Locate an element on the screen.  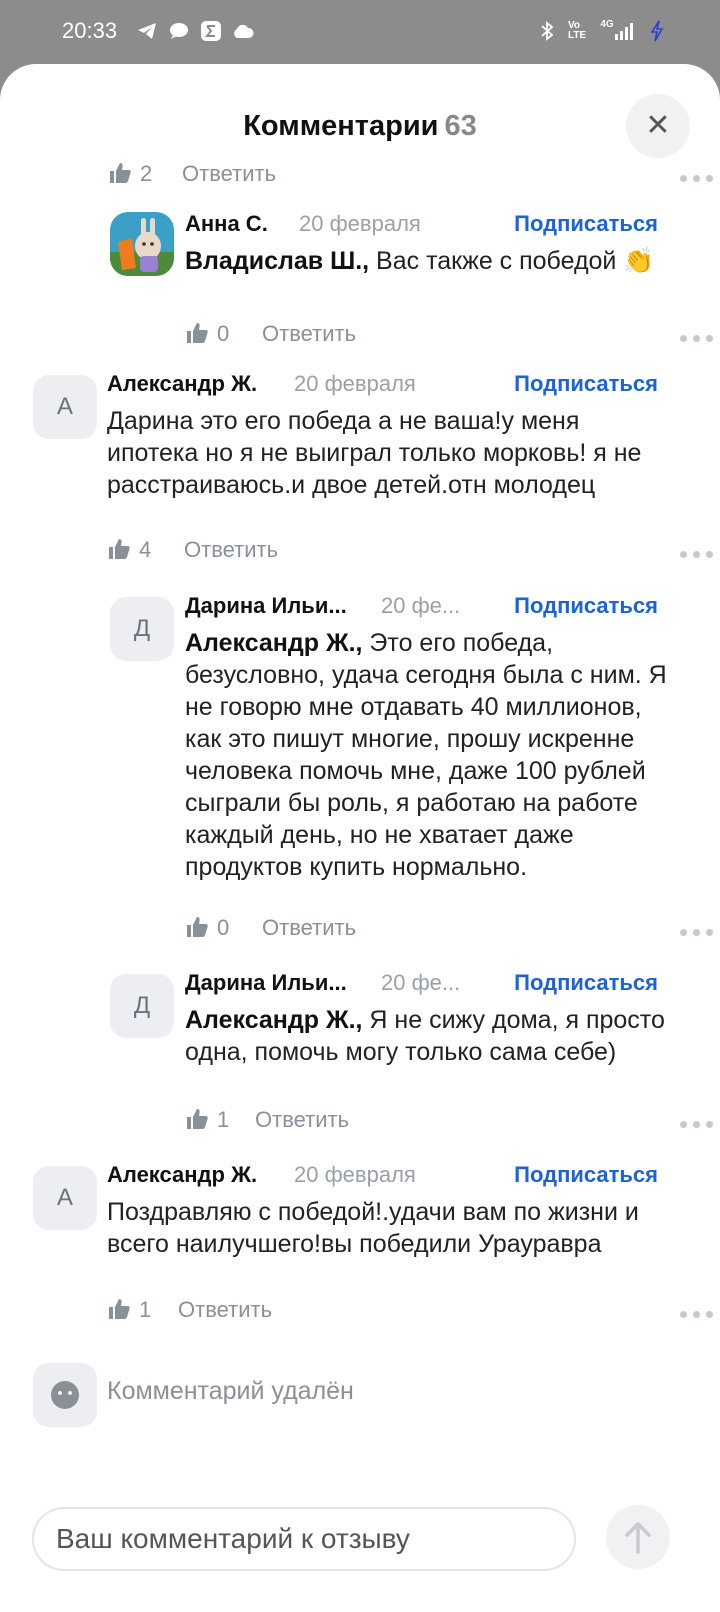
title-label: Комментарии is located at coordinates (341, 126).